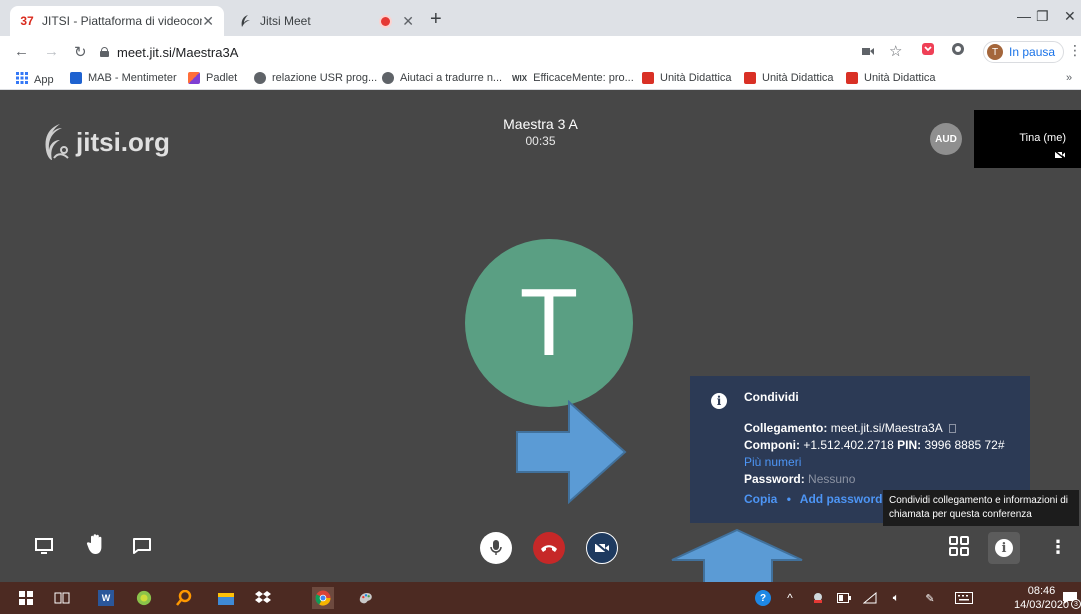 The image size is (1081, 614). I want to click on bookmark-padlet: Padlet, so click(212, 78).